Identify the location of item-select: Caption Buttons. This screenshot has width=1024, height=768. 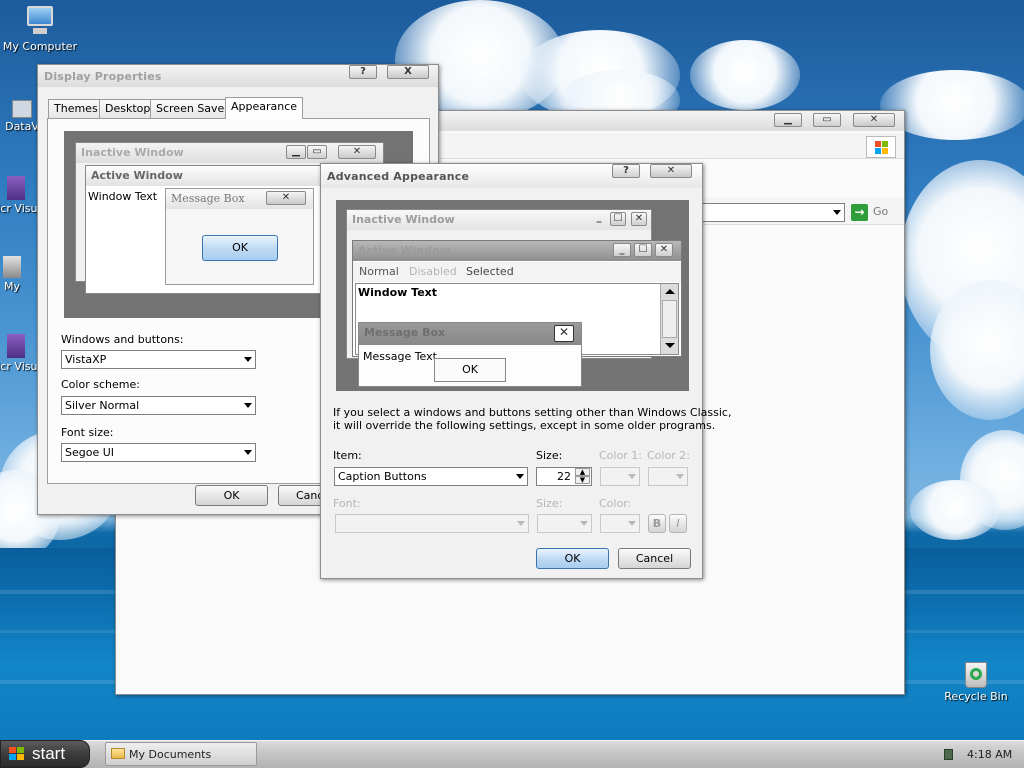
(431, 476).